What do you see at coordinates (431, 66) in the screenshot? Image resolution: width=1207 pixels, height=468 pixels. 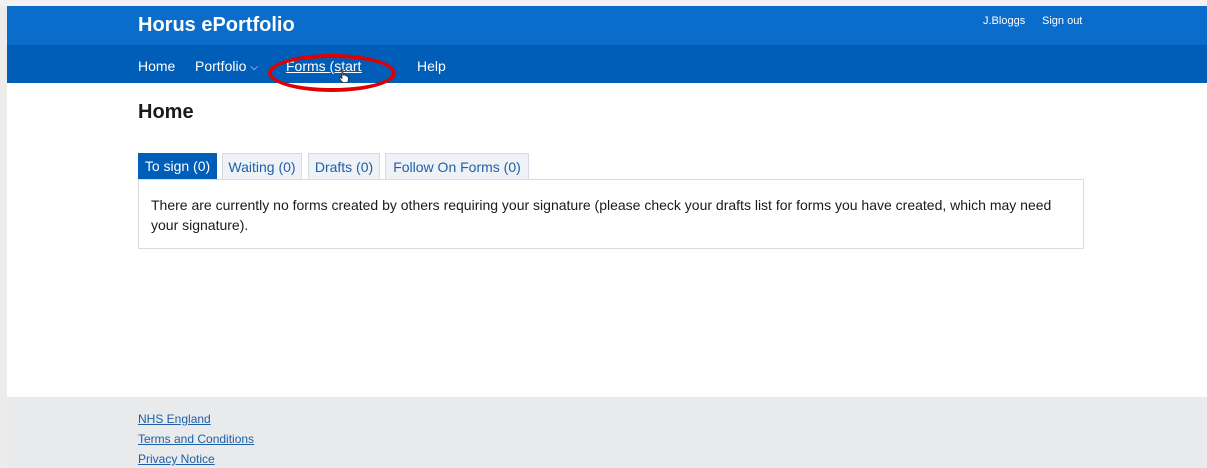 I see `nav-help: Help` at bounding box center [431, 66].